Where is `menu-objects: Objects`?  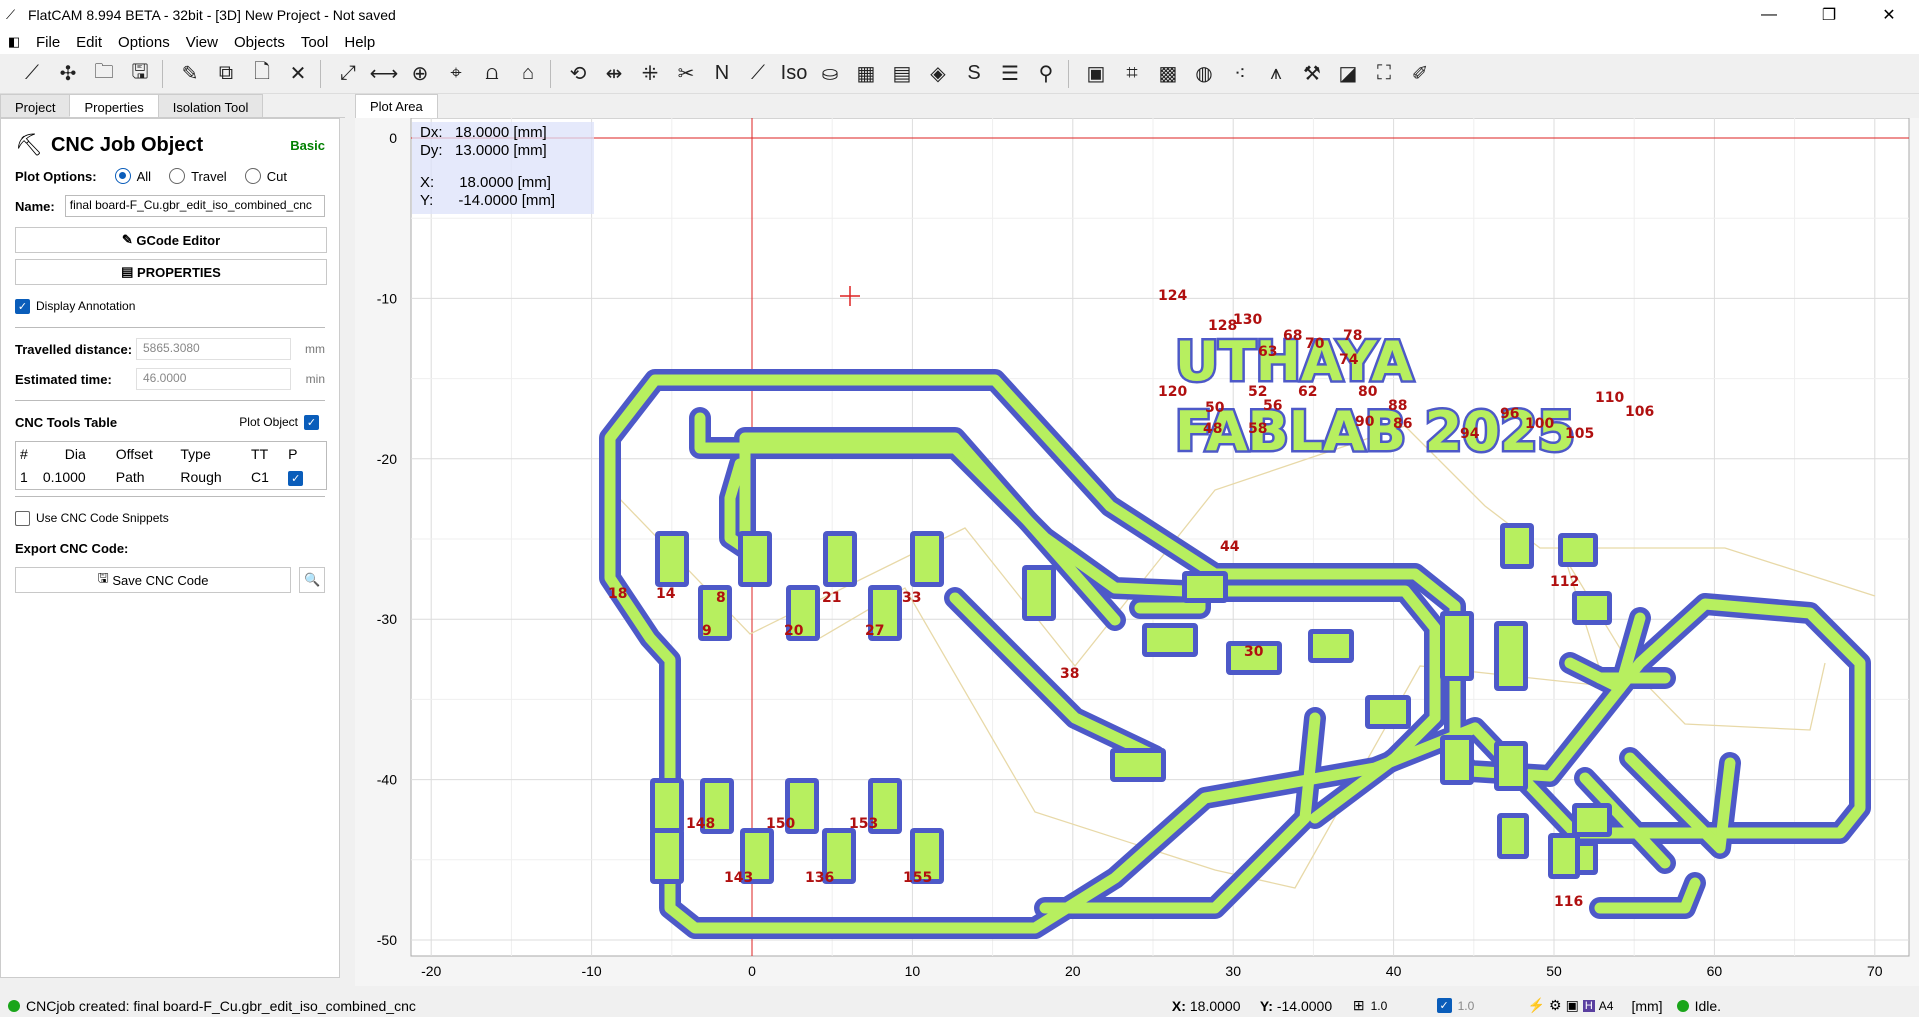
menu-objects: Objects is located at coordinates (259, 42).